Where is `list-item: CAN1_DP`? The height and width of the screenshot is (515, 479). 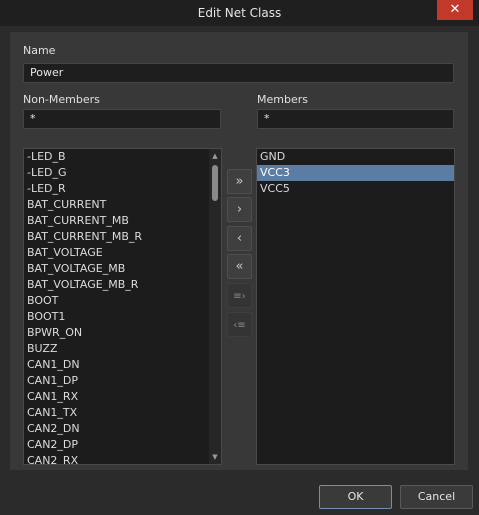 list-item: CAN1_DP is located at coordinates (122, 381).